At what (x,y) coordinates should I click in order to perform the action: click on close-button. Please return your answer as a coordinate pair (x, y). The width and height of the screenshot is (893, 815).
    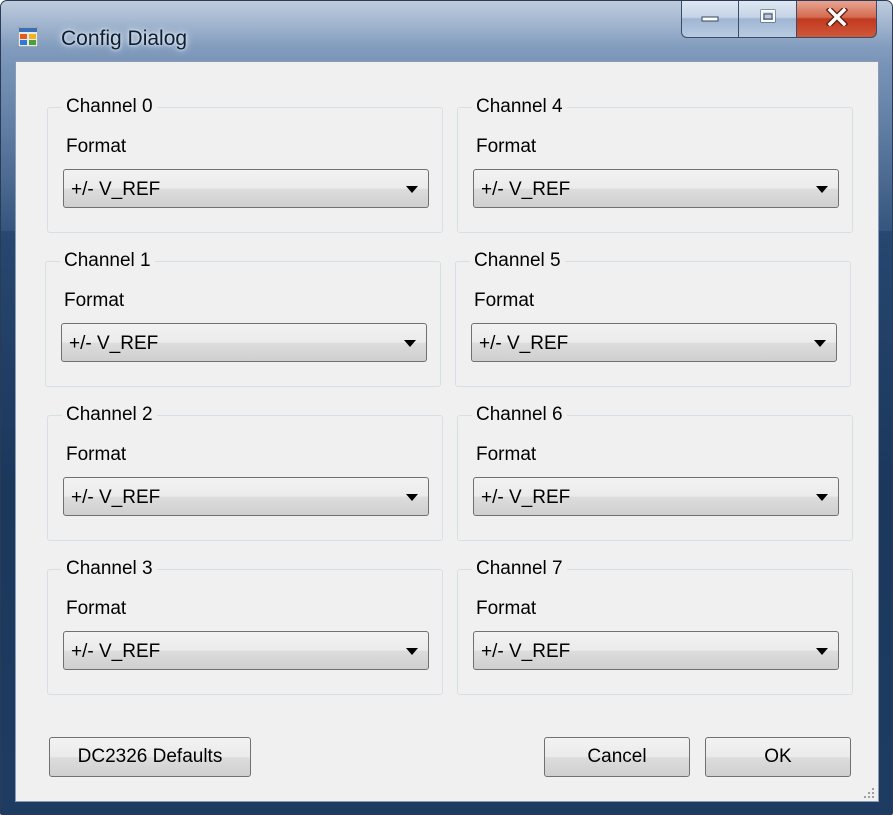
    Looking at the image, I should click on (837, 19).